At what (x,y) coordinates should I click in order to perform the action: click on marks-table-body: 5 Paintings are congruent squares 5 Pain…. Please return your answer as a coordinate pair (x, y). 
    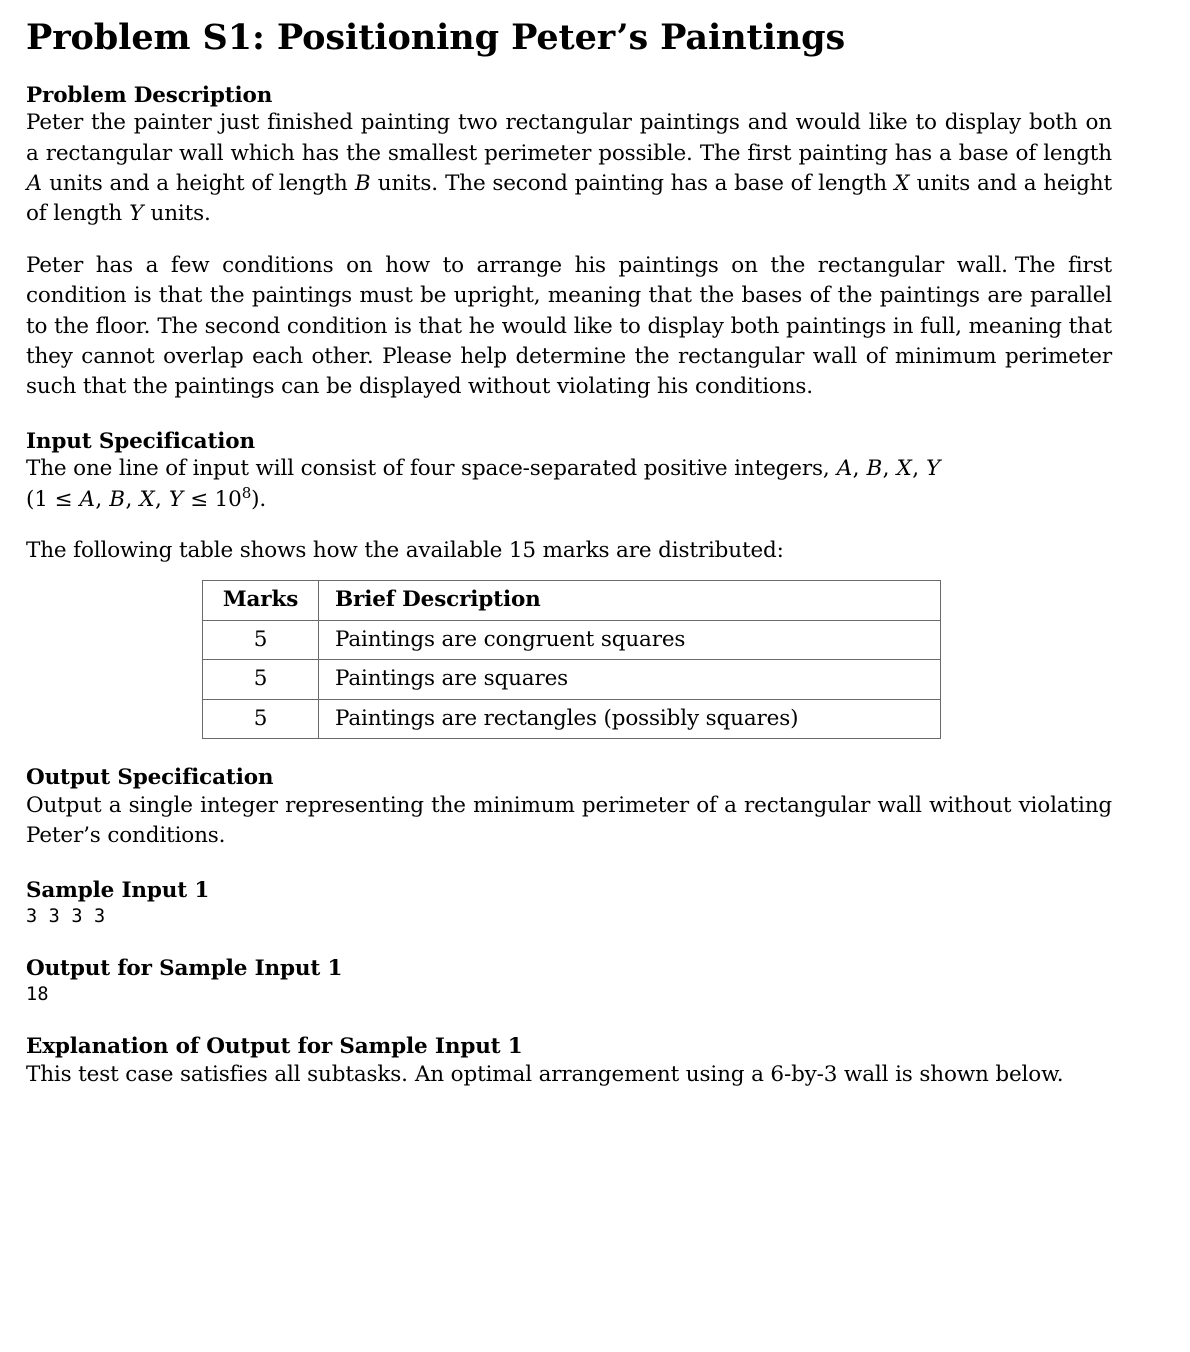
    Looking at the image, I should click on (571, 679).